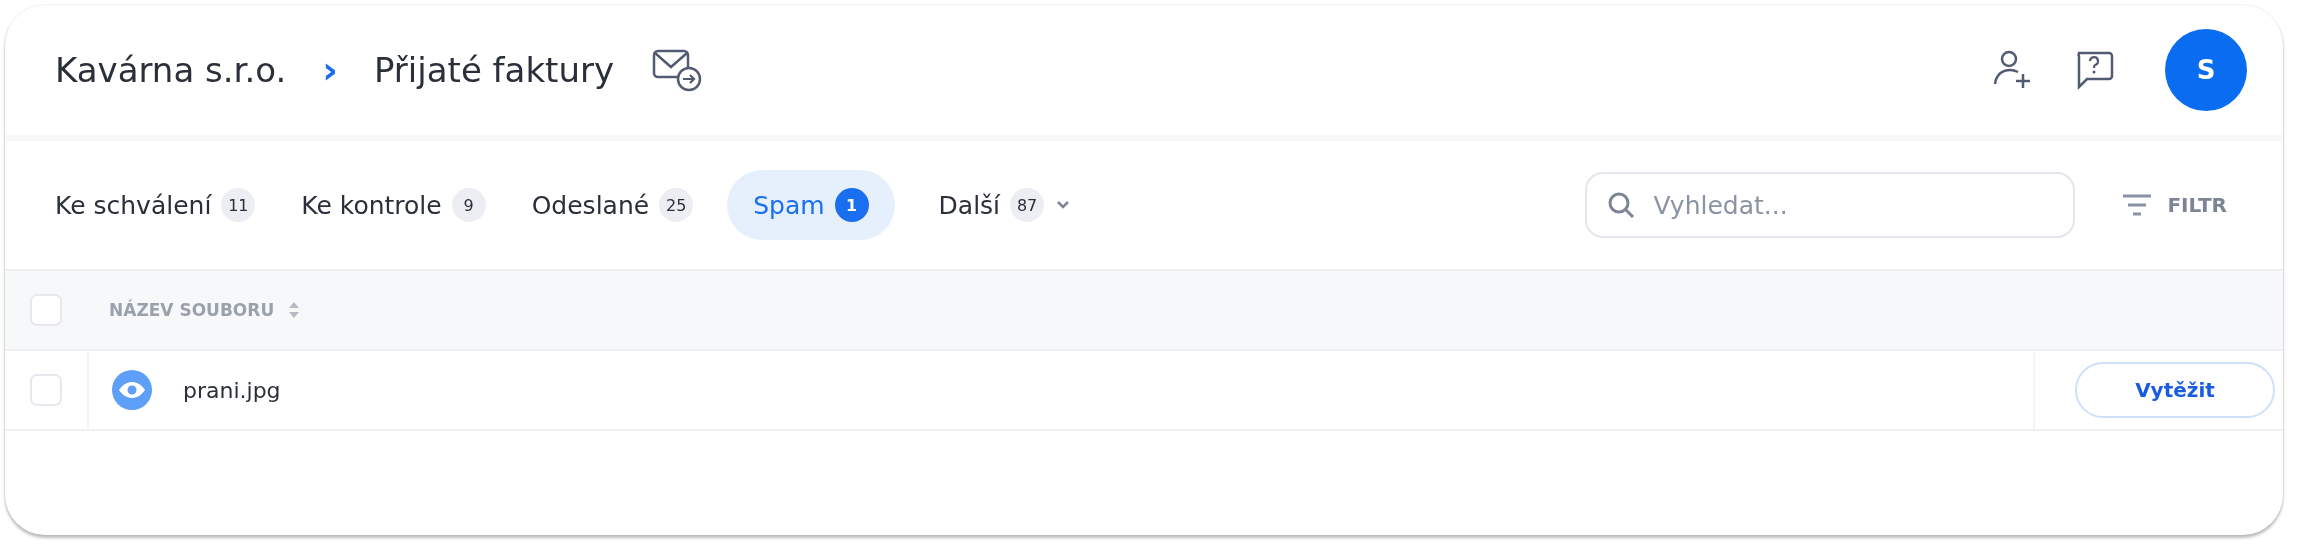 This screenshot has width=2297, height=548. I want to click on select-all-checkbox, so click(46, 310).